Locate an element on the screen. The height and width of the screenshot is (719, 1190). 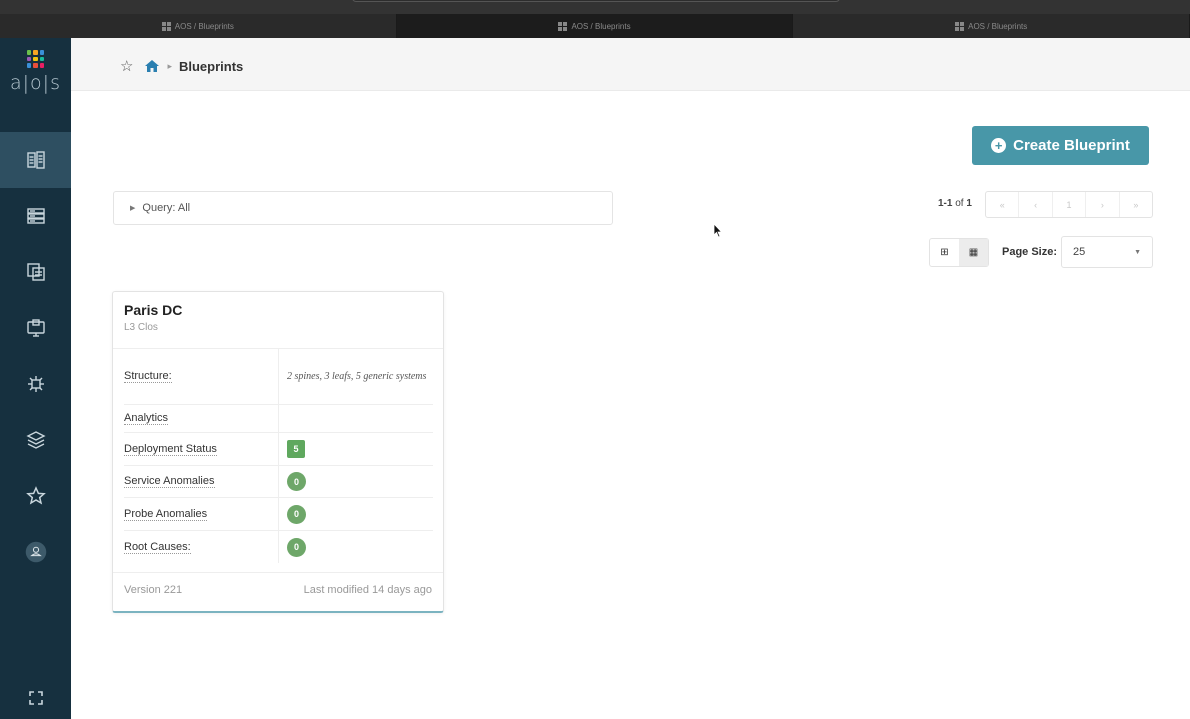
sidebar-item-favorites is located at coordinates (35, 496).